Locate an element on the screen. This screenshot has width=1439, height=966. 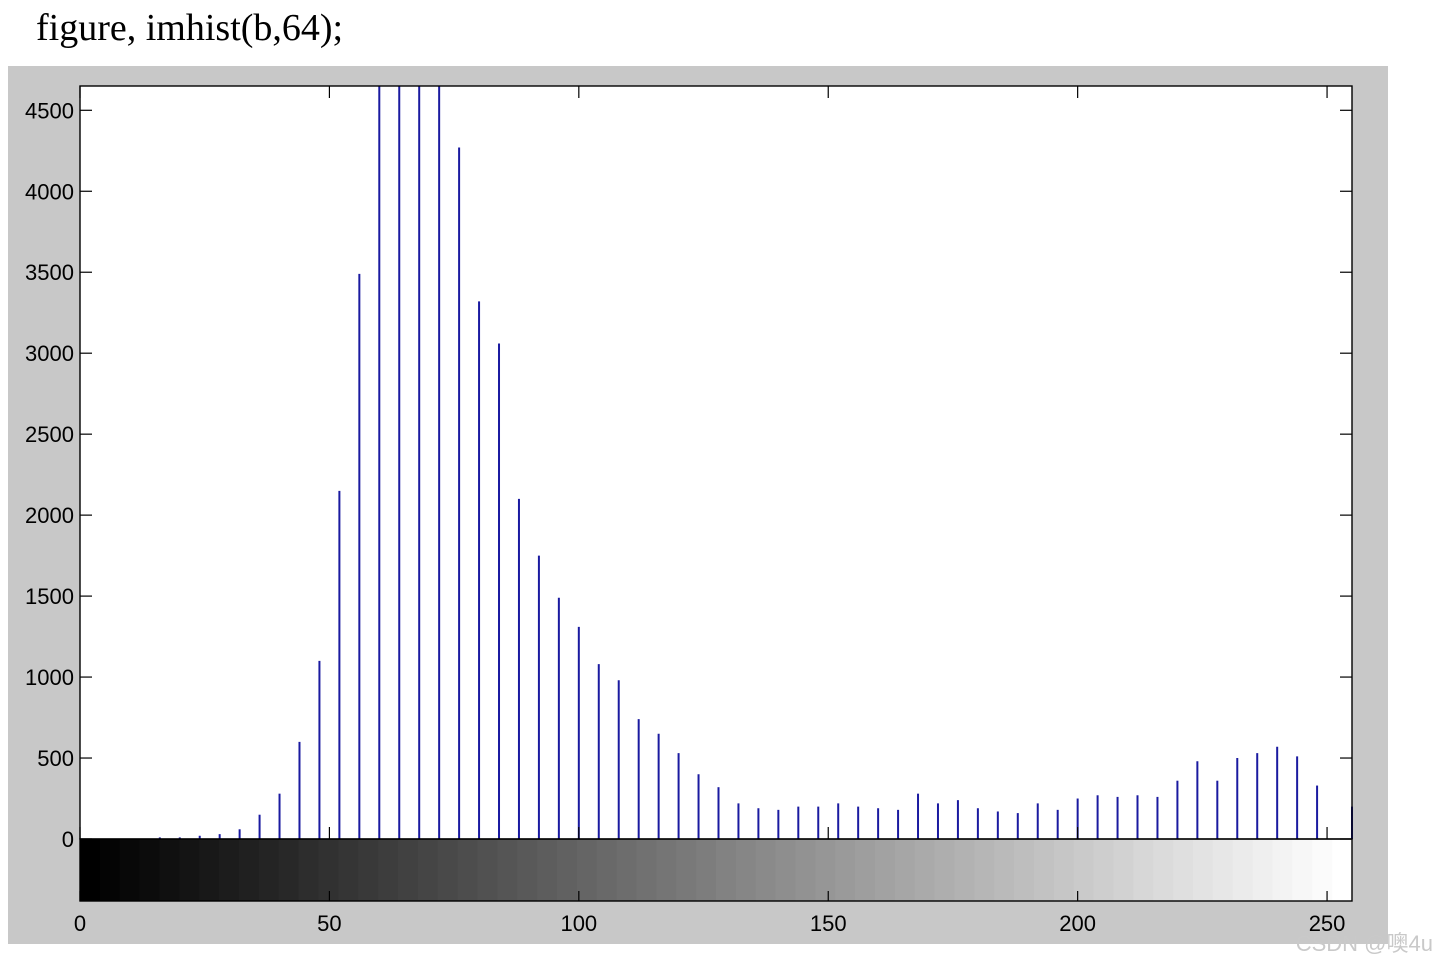
y-tick-label: 500 is located at coordinates (55, 758).